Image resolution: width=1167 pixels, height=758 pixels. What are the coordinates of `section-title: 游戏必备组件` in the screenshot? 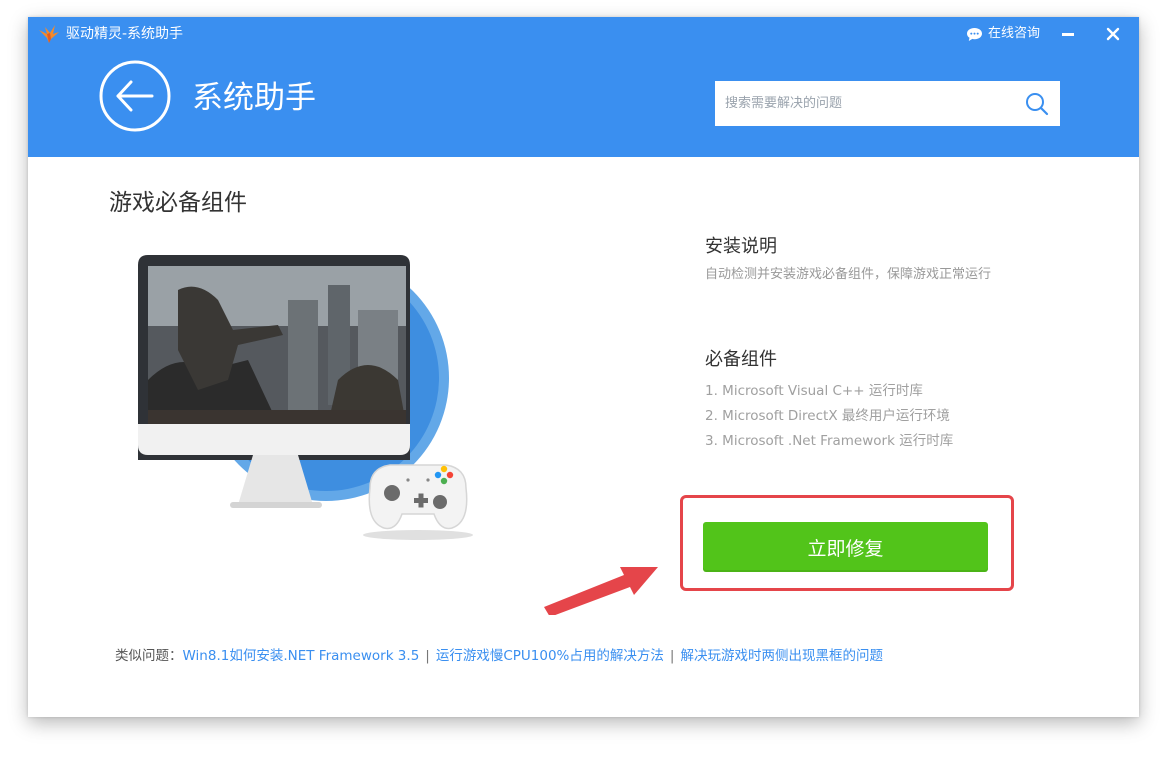 It's located at (178, 203).